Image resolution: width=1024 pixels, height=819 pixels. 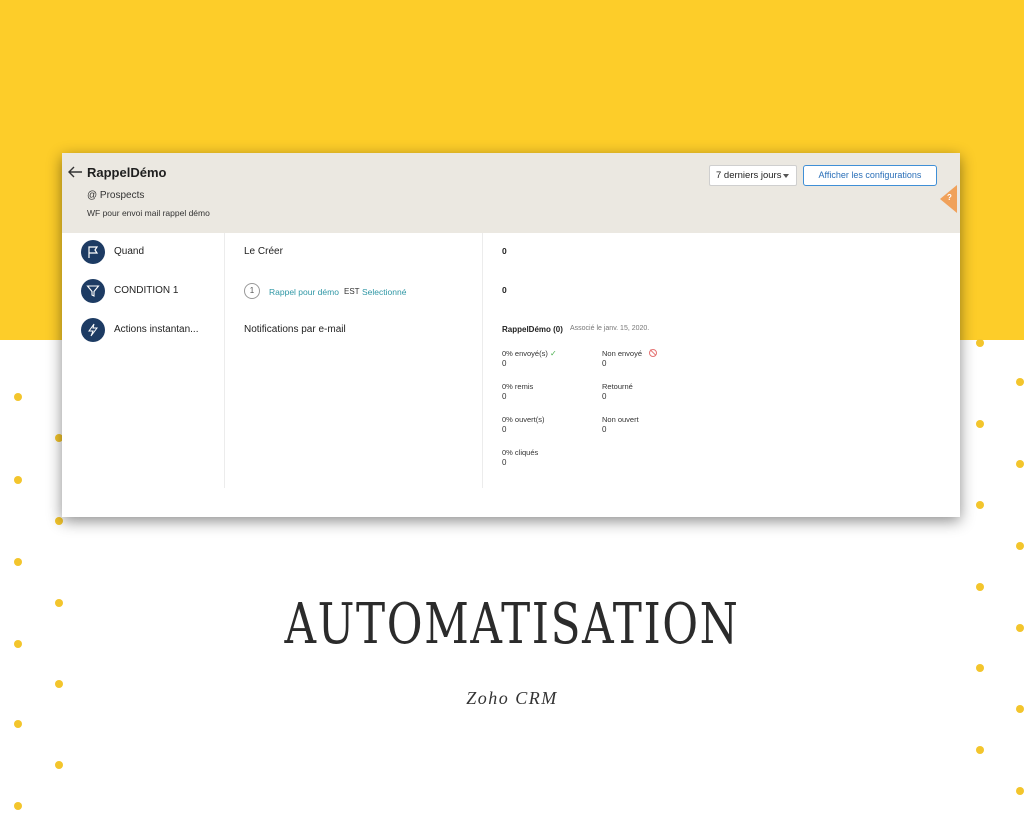 What do you see at coordinates (93, 330) in the screenshot?
I see `bolt-icon` at bounding box center [93, 330].